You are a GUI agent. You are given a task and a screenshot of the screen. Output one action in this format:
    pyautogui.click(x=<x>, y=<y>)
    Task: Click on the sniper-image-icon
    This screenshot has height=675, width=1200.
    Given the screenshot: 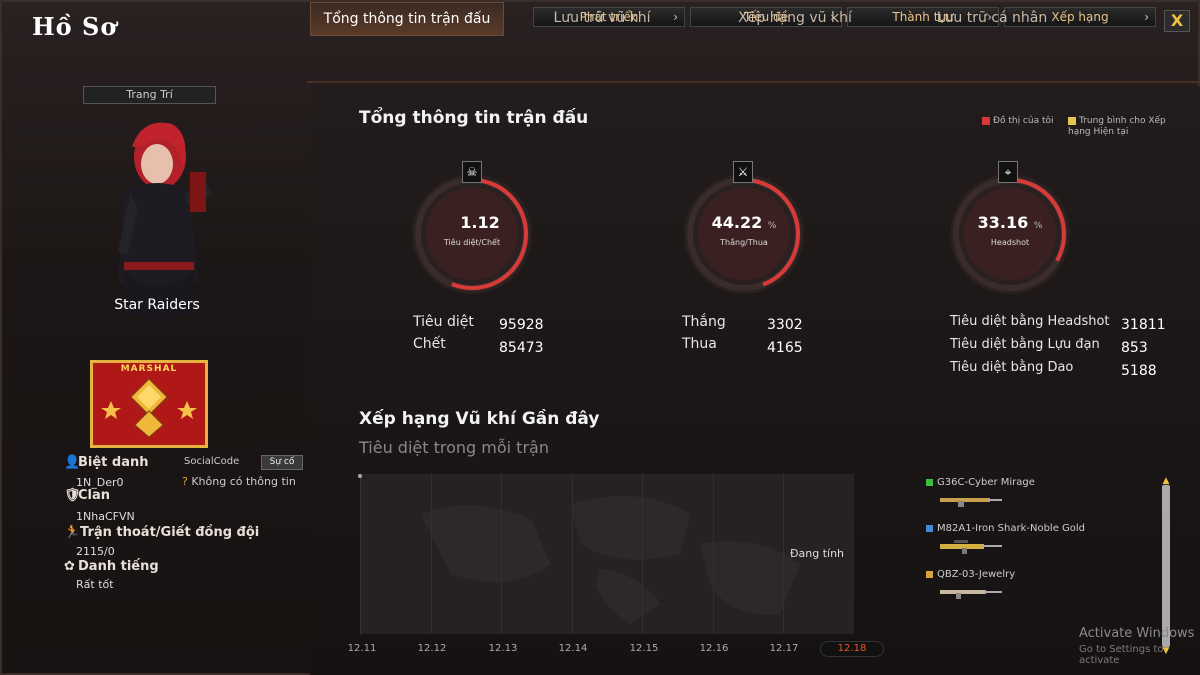 What is the action you would take?
    pyautogui.click(x=971, y=547)
    